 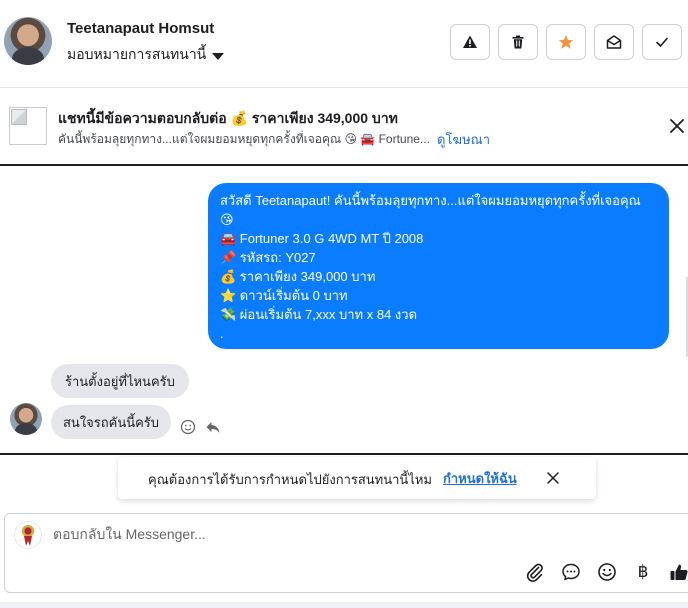 I want to click on done-button, so click(x=662, y=42).